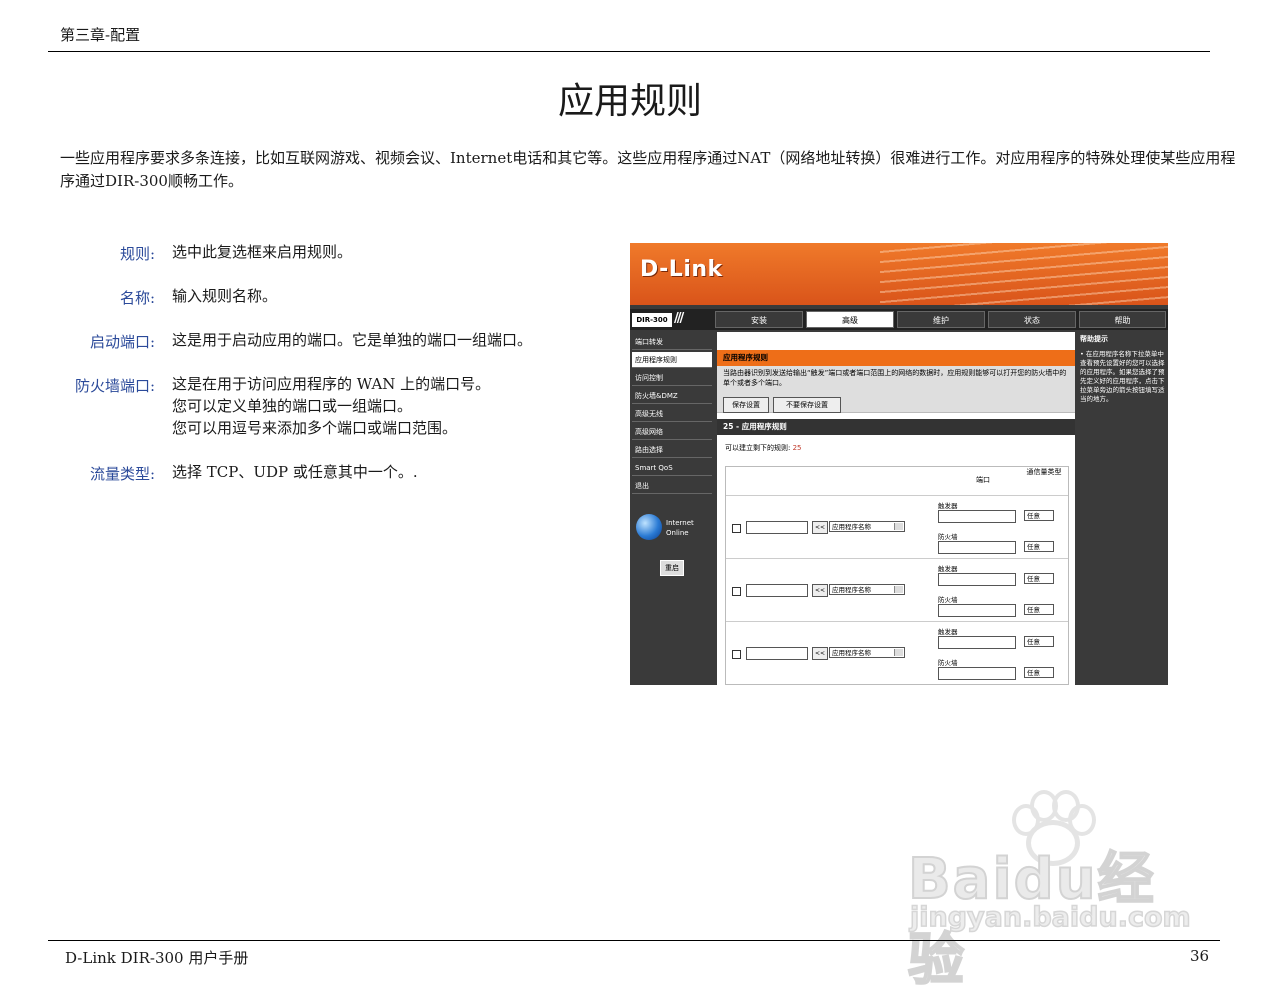 The height and width of the screenshot is (996, 1280). I want to click on section-title: 应用程序规则, so click(896, 358).